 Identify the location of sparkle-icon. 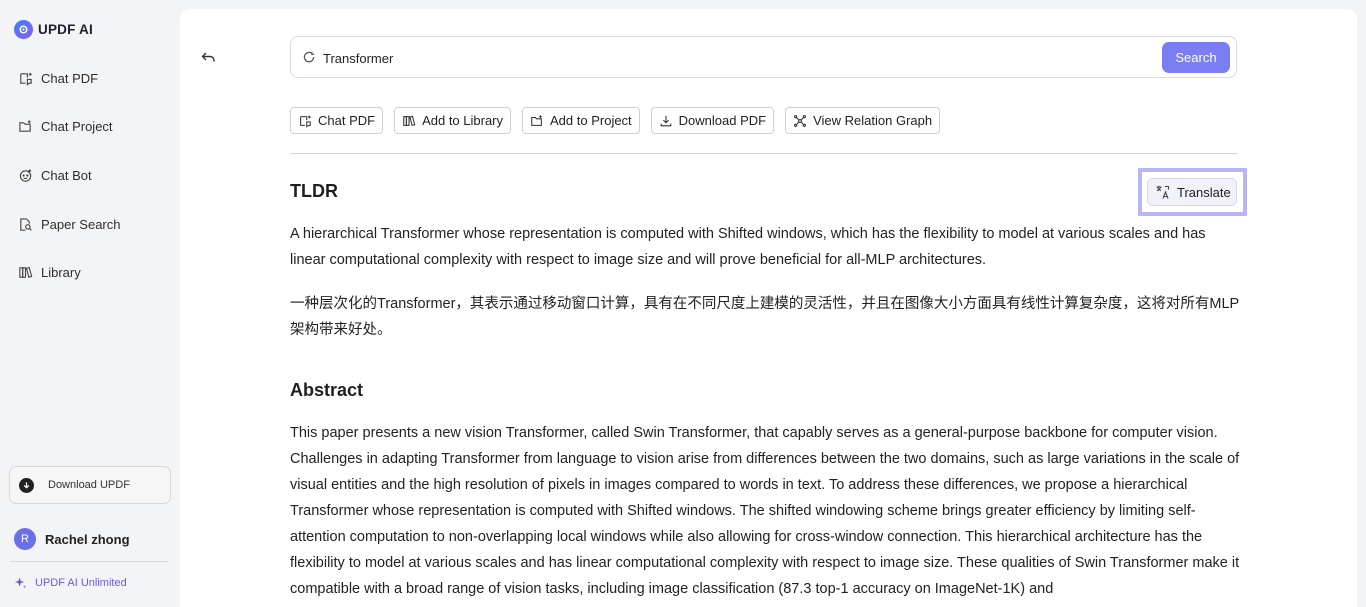
(20, 583).